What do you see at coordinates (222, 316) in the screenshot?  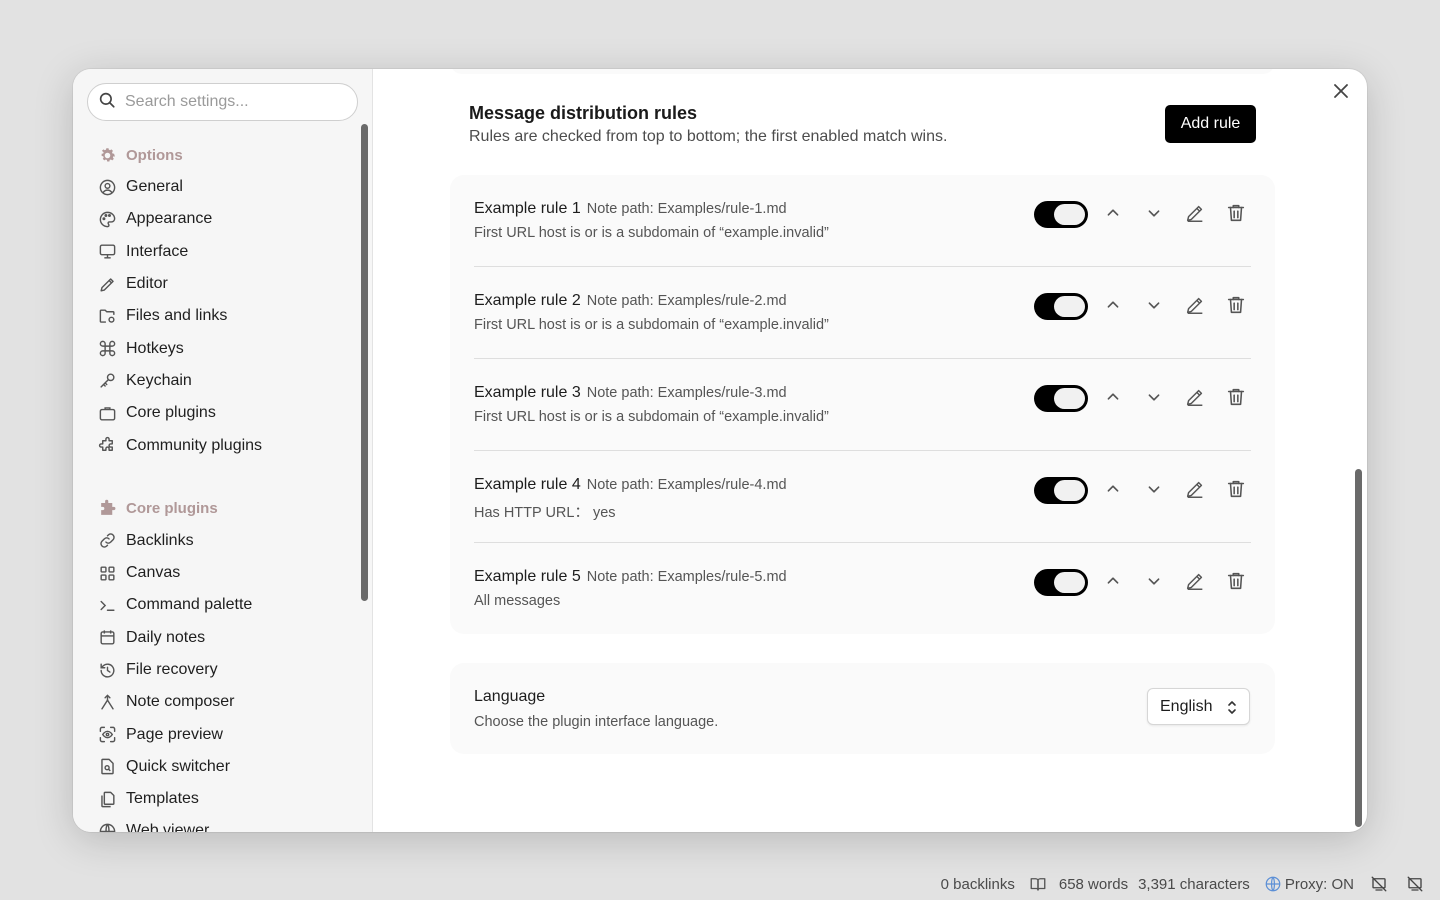 I see `sidebar-item-files-and-links: Files and links` at bounding box center [222, 316].